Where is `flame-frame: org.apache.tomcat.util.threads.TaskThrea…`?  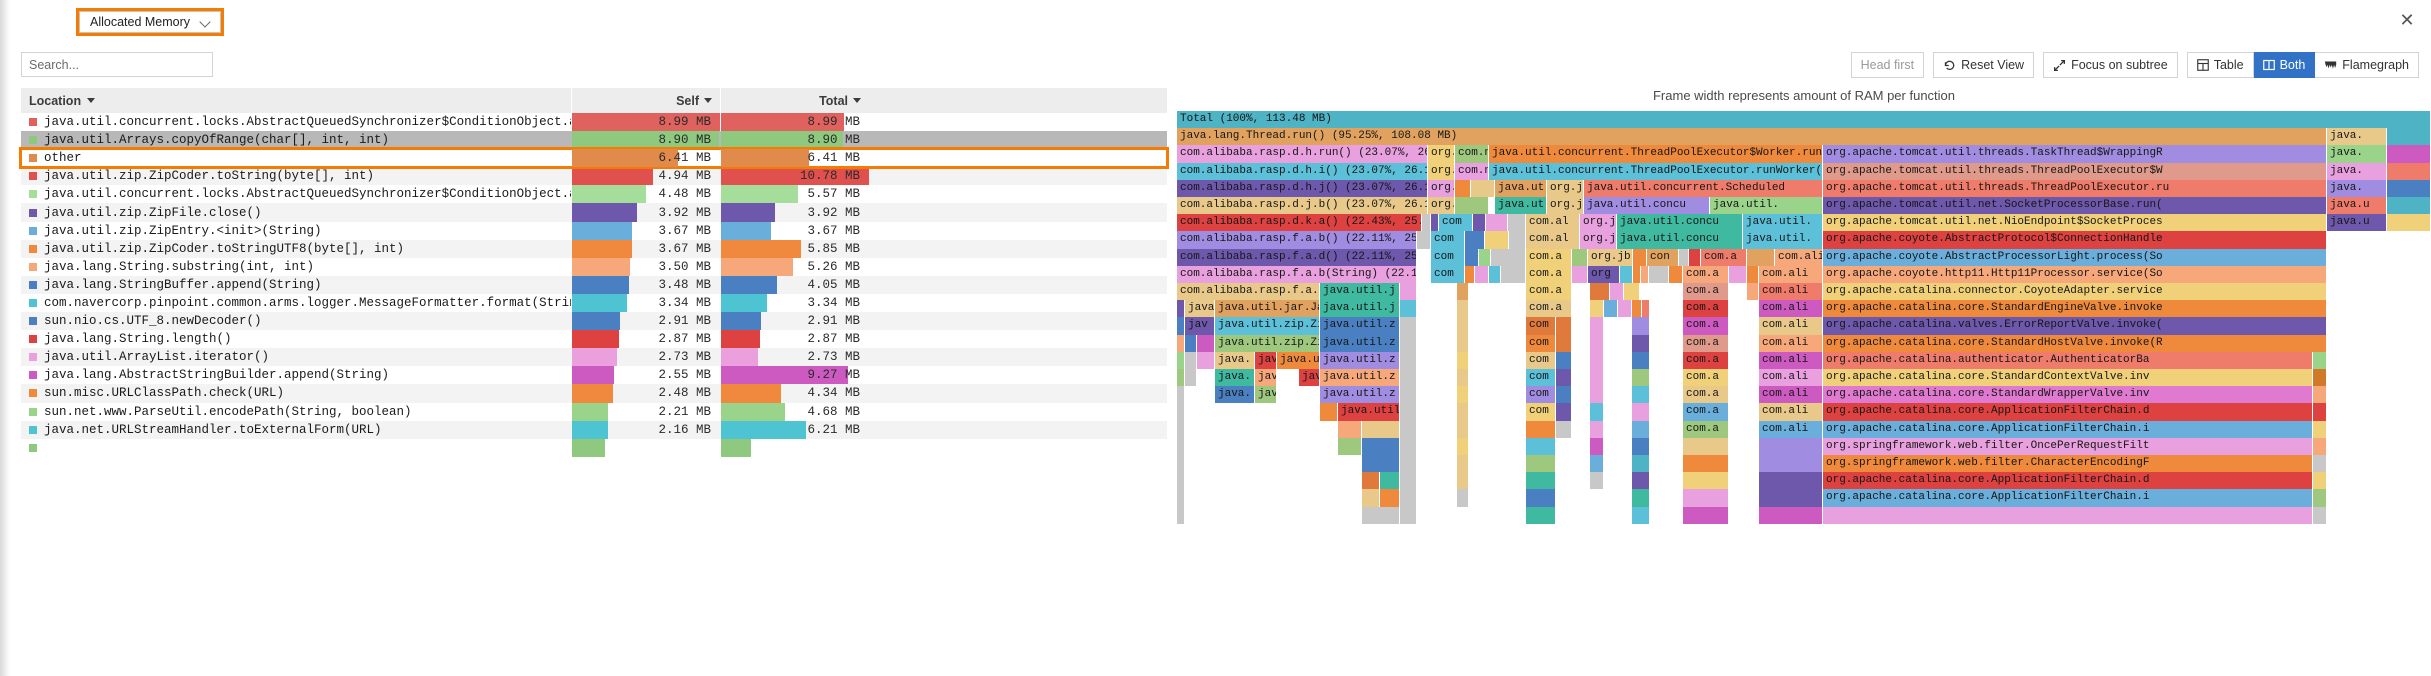 flame-frame: org.apache.tomcat.util.threads.TaskThrea… is located at coordinates (2075, 154).